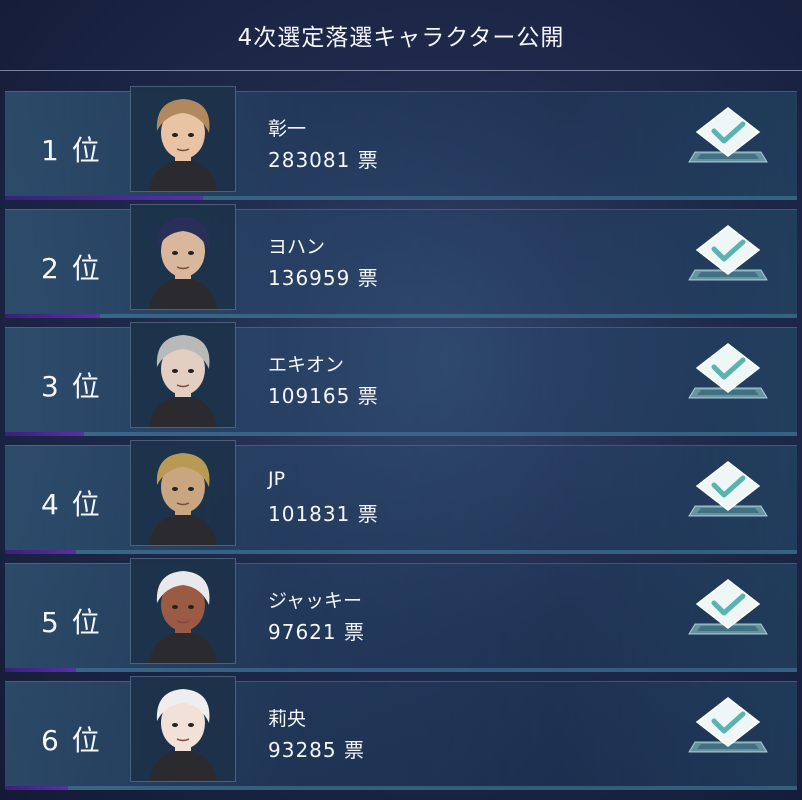  Describe the element at coordinates (315, 601) in the screenshot. I see `character-name: ジャッキー` at that location.